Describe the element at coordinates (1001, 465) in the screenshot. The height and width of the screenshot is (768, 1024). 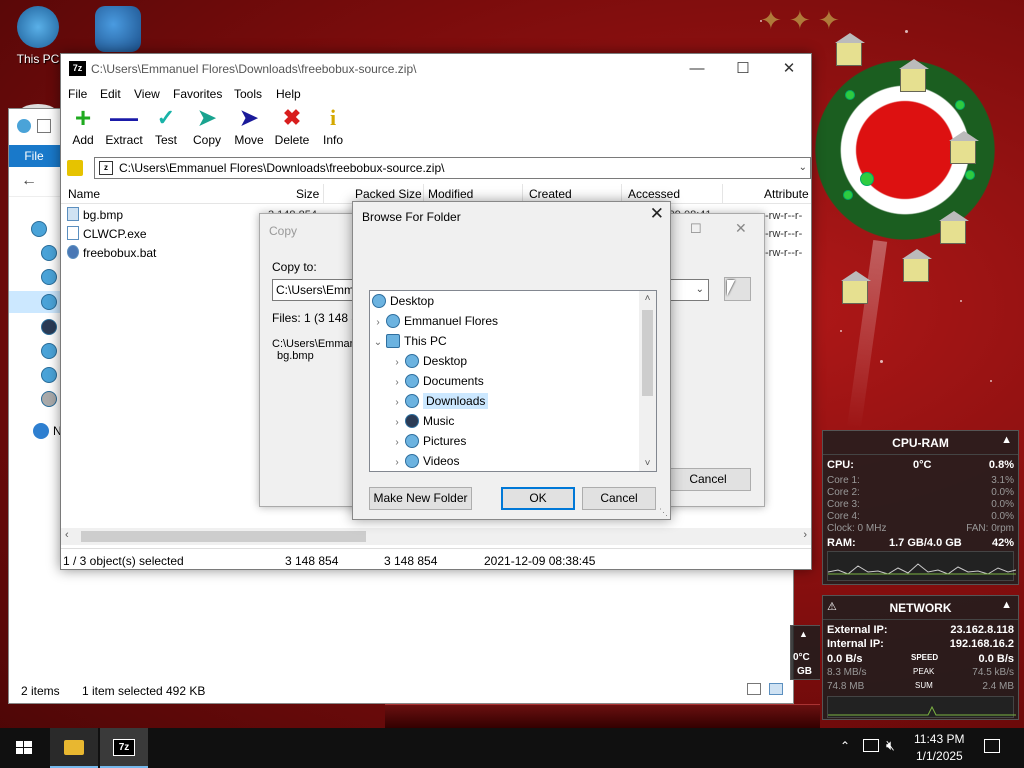
I see `cpu-percent: 0.8%` at that location.